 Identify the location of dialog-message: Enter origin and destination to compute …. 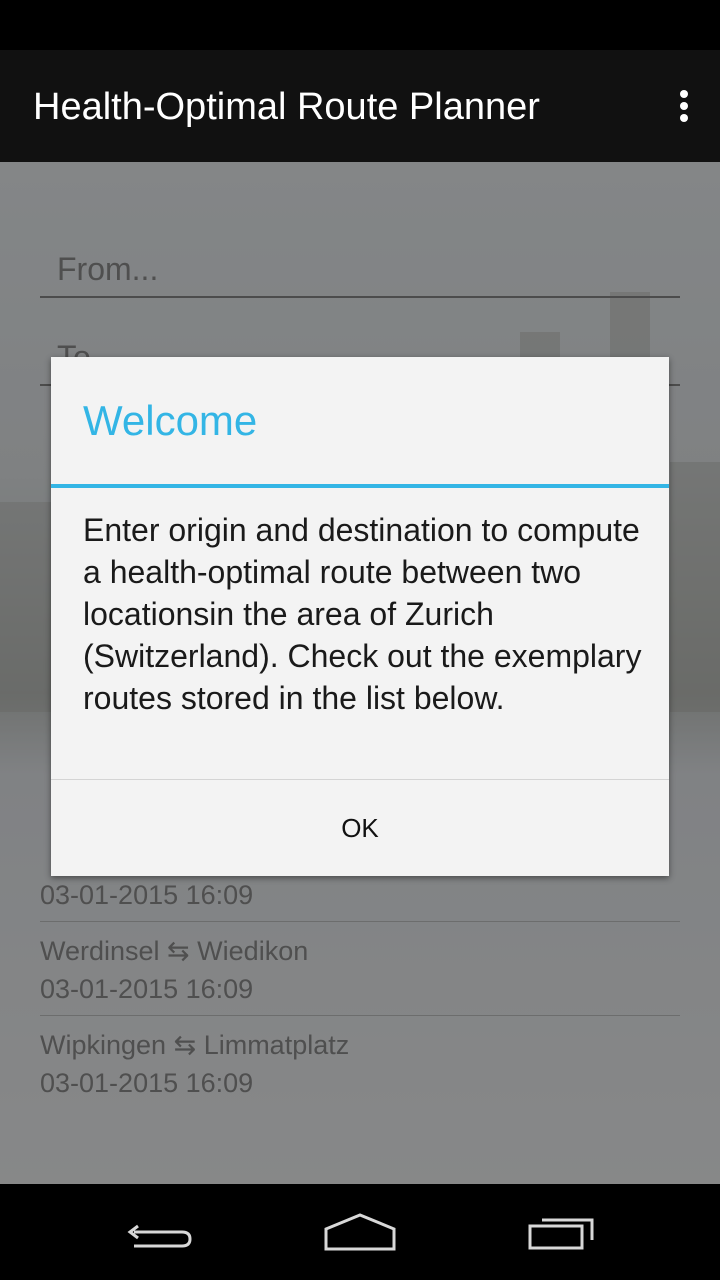
(362, 614).